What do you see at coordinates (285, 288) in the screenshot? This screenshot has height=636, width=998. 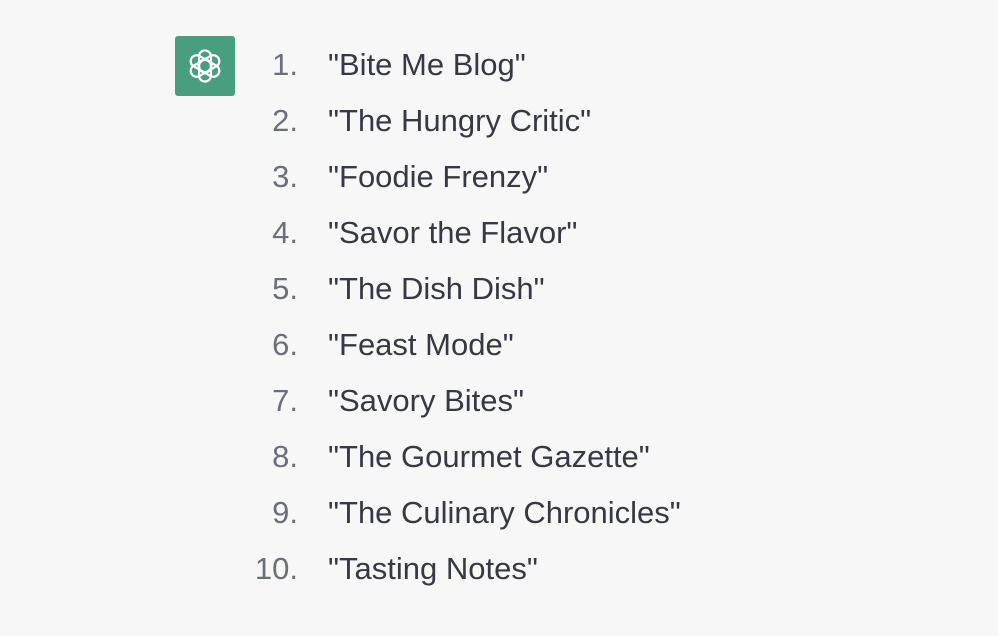 I see `list-item-number: 5.` at bounding box center [285, 288].